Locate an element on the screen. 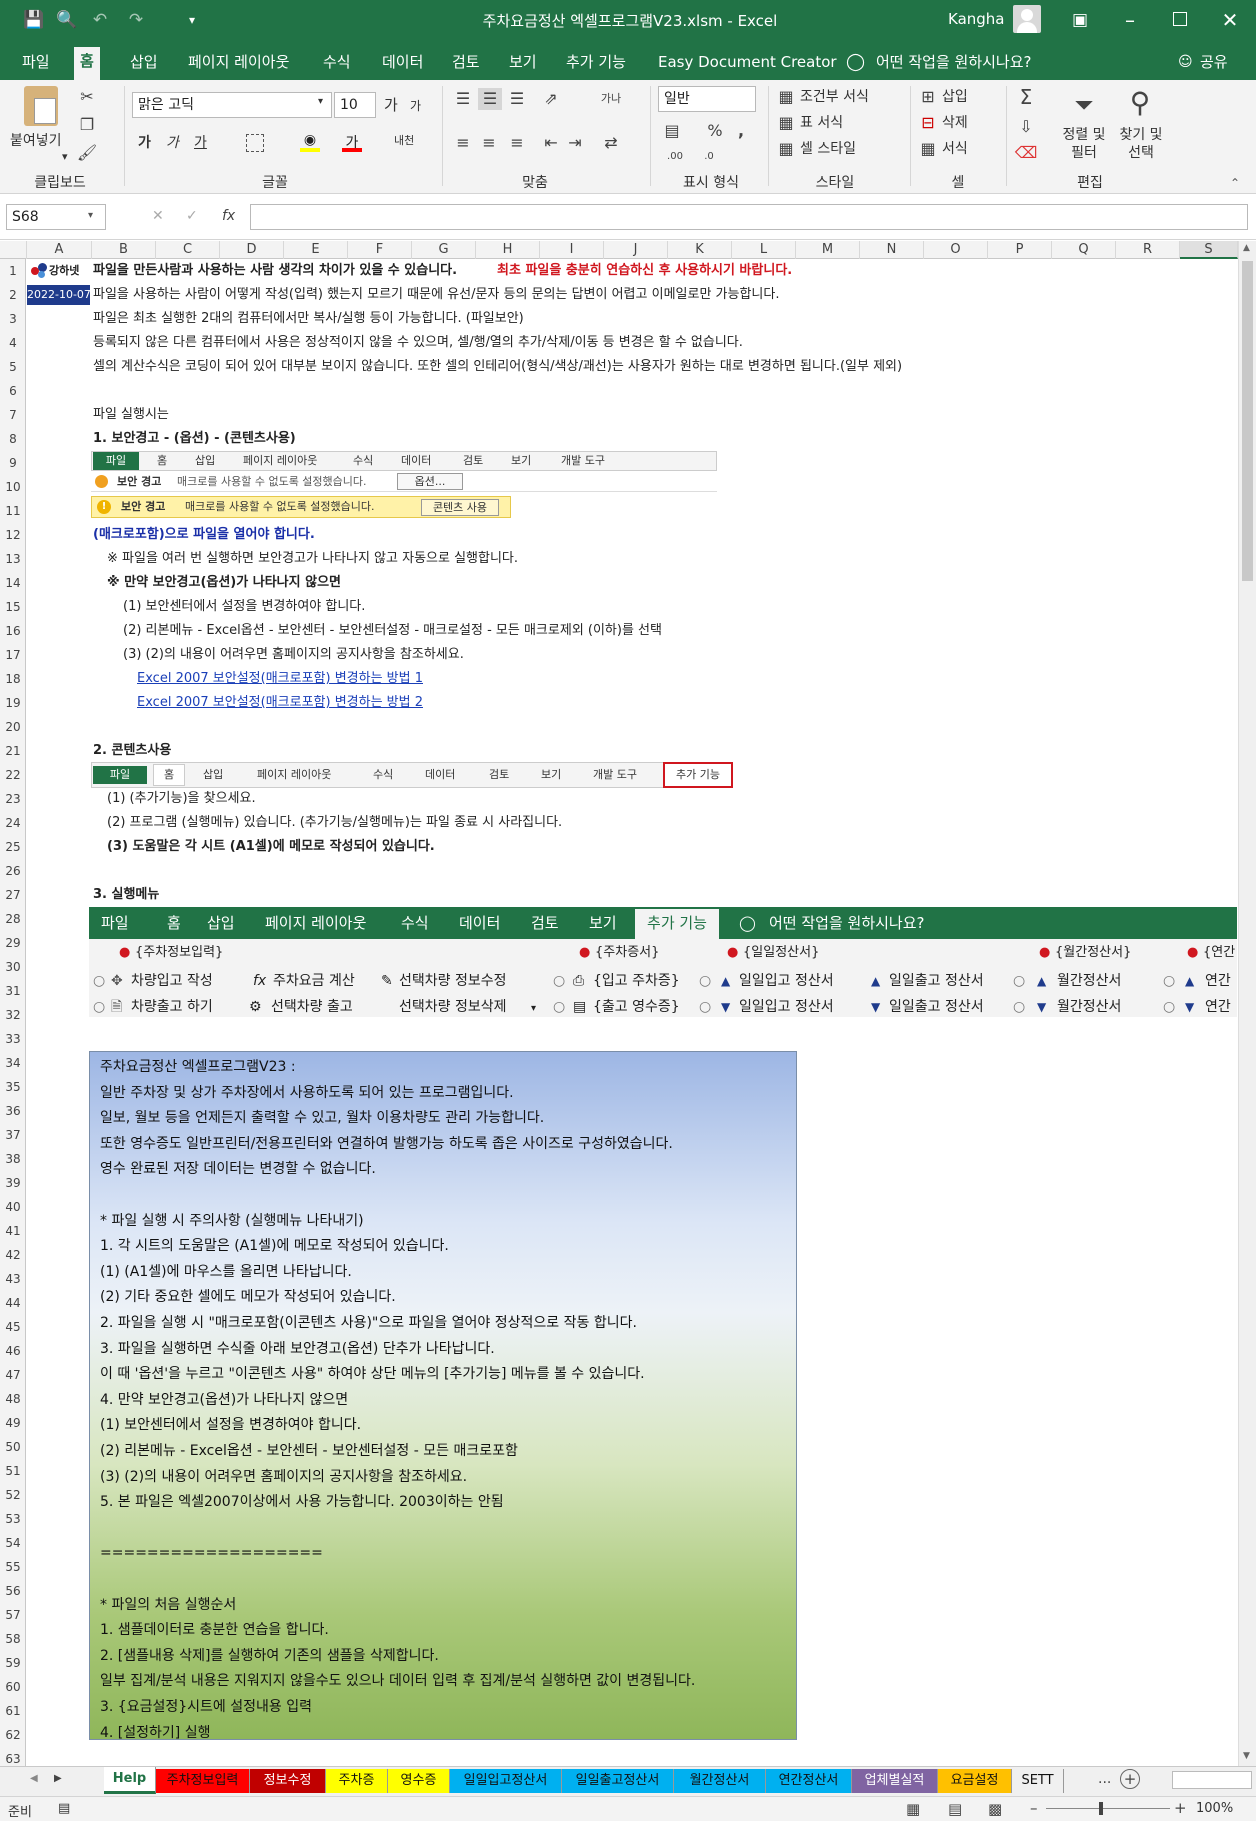 This screenshot has height=1821, width=1256. new-sheet-icon: + is located at coordinates (1130, 1779).